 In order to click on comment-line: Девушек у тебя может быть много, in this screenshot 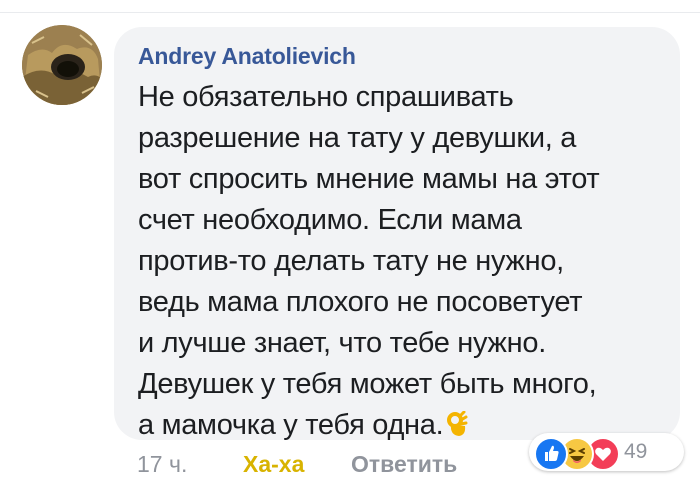, I will do `click(367, 384)`.